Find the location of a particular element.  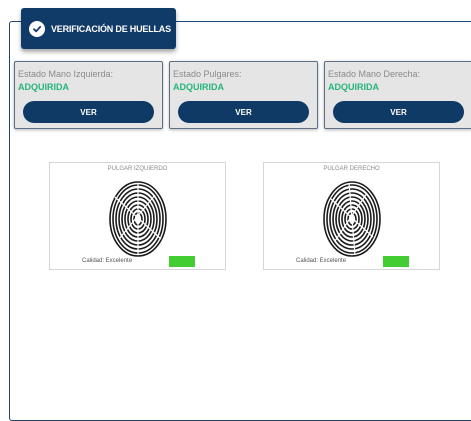

fingerprint-title: PULGAR DERECHO is located at coordinates (351, 169).